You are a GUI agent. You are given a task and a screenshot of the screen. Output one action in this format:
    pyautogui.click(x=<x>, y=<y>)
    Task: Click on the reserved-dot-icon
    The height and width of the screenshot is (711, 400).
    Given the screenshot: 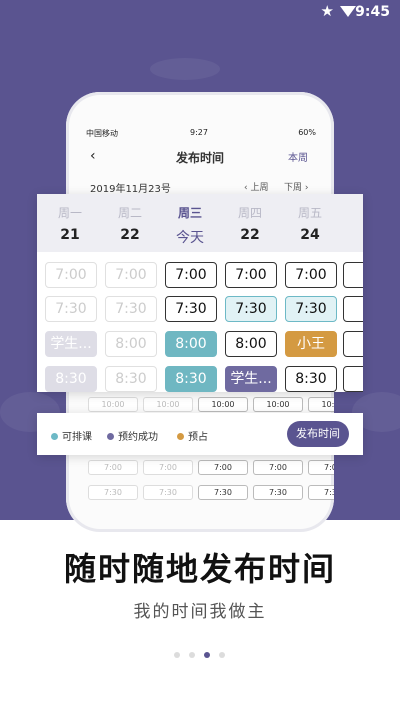 What is the action you would take?
    pyautogui.click(x=180, y=436)
    